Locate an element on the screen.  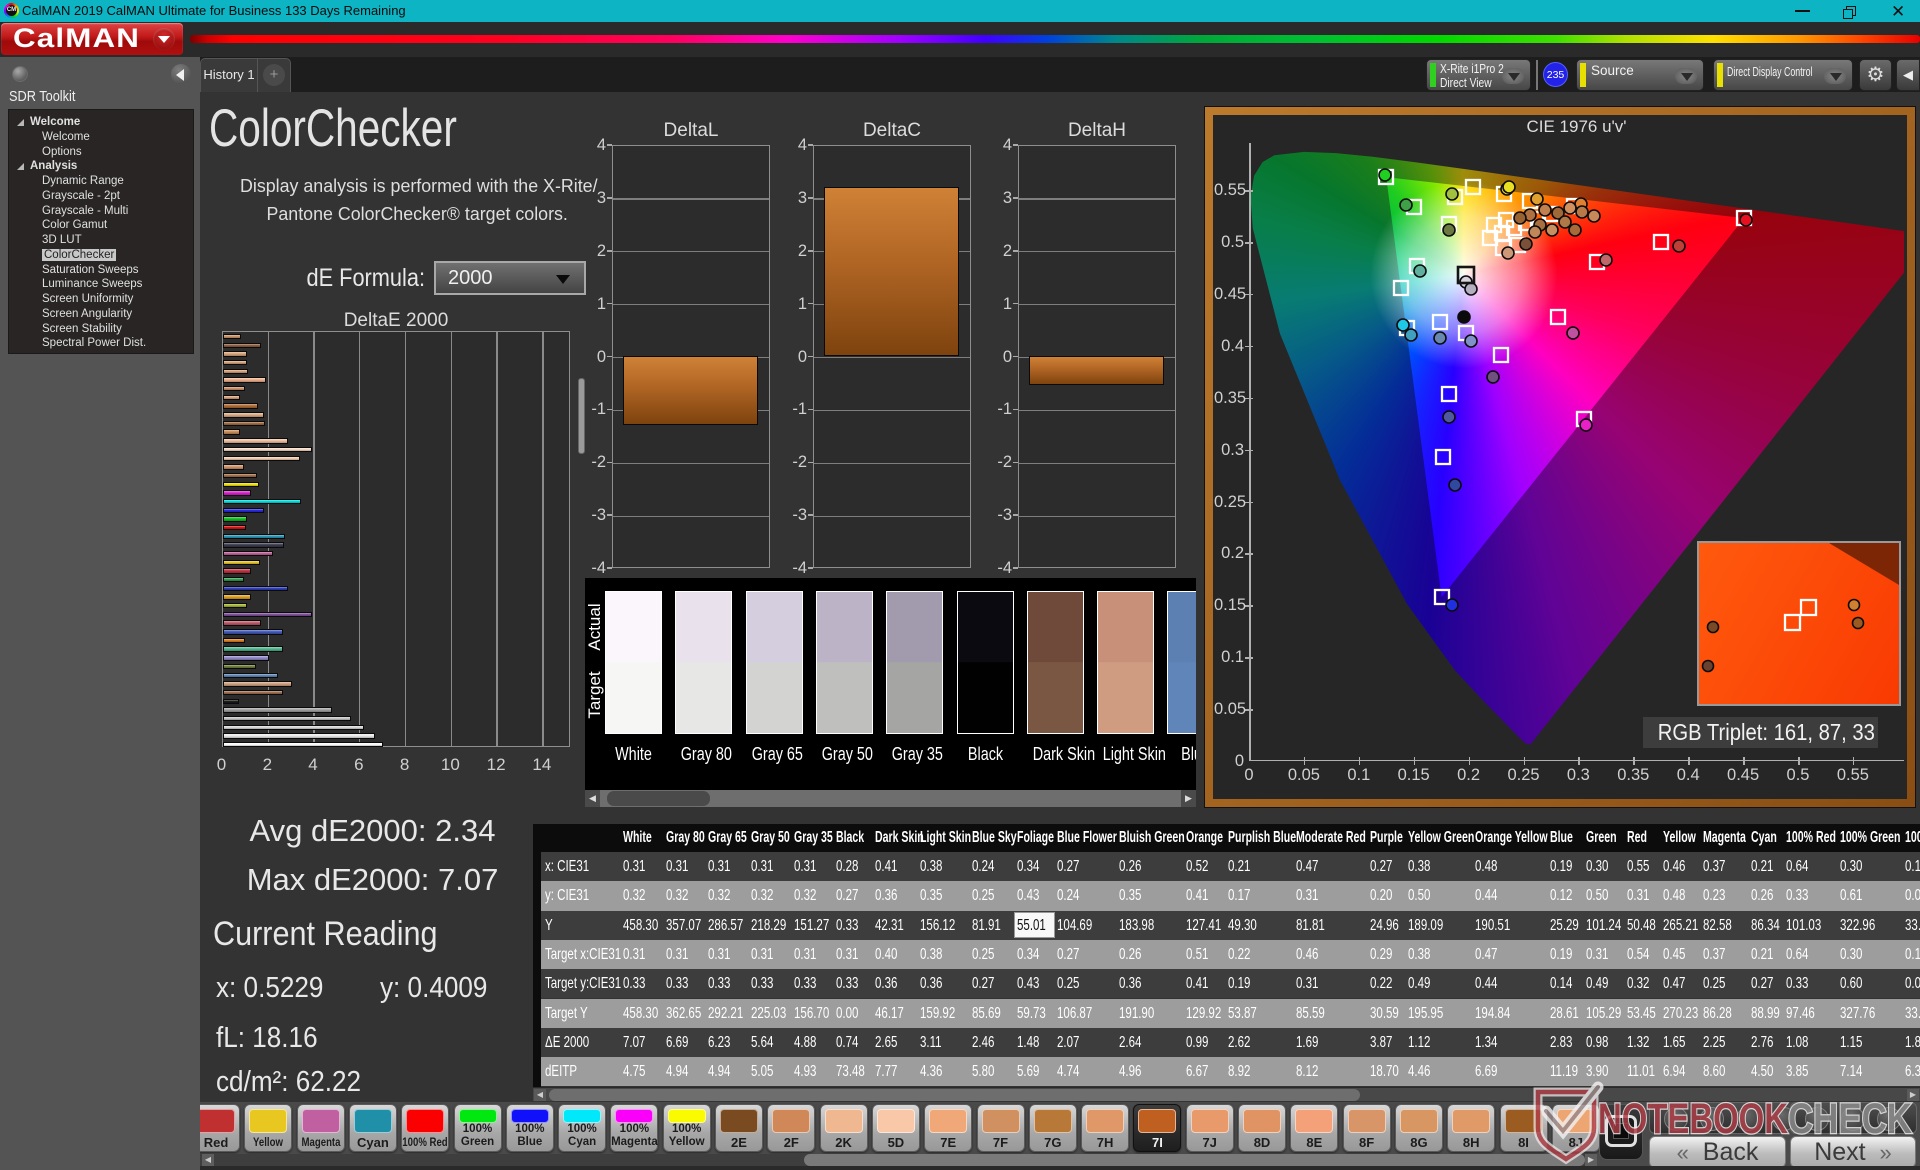
svg-text: CHECK is located at coordinates (1850, 1119).